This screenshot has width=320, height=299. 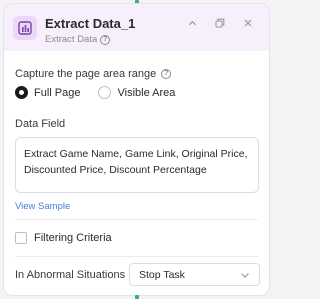 I want to click on collapse-button, so click(x=192, y=23).